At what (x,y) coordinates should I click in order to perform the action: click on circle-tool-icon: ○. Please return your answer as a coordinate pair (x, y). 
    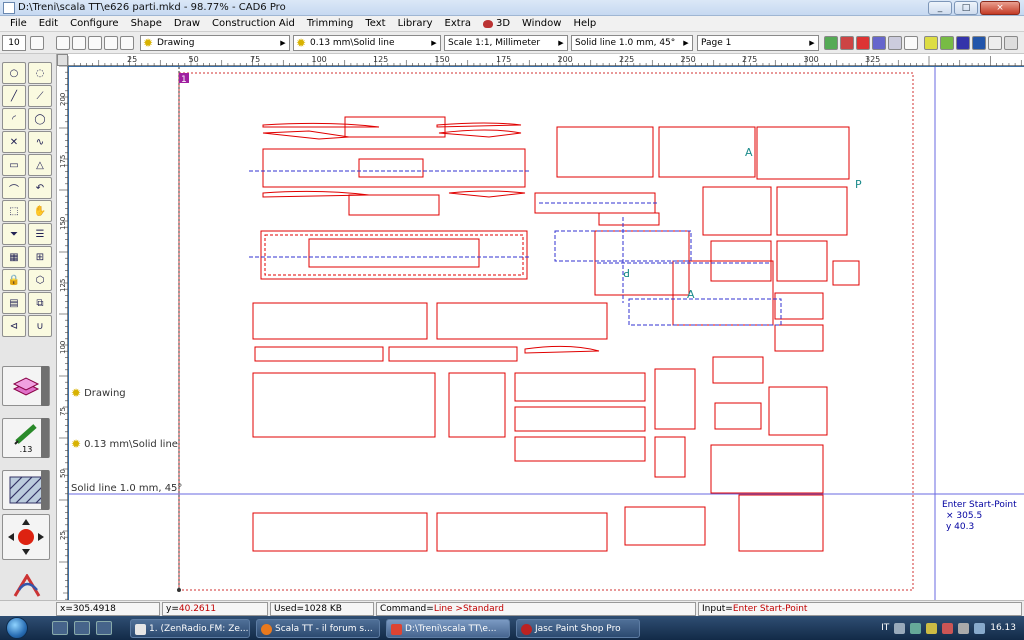
    Looking at the image, I should click on (14, 73).